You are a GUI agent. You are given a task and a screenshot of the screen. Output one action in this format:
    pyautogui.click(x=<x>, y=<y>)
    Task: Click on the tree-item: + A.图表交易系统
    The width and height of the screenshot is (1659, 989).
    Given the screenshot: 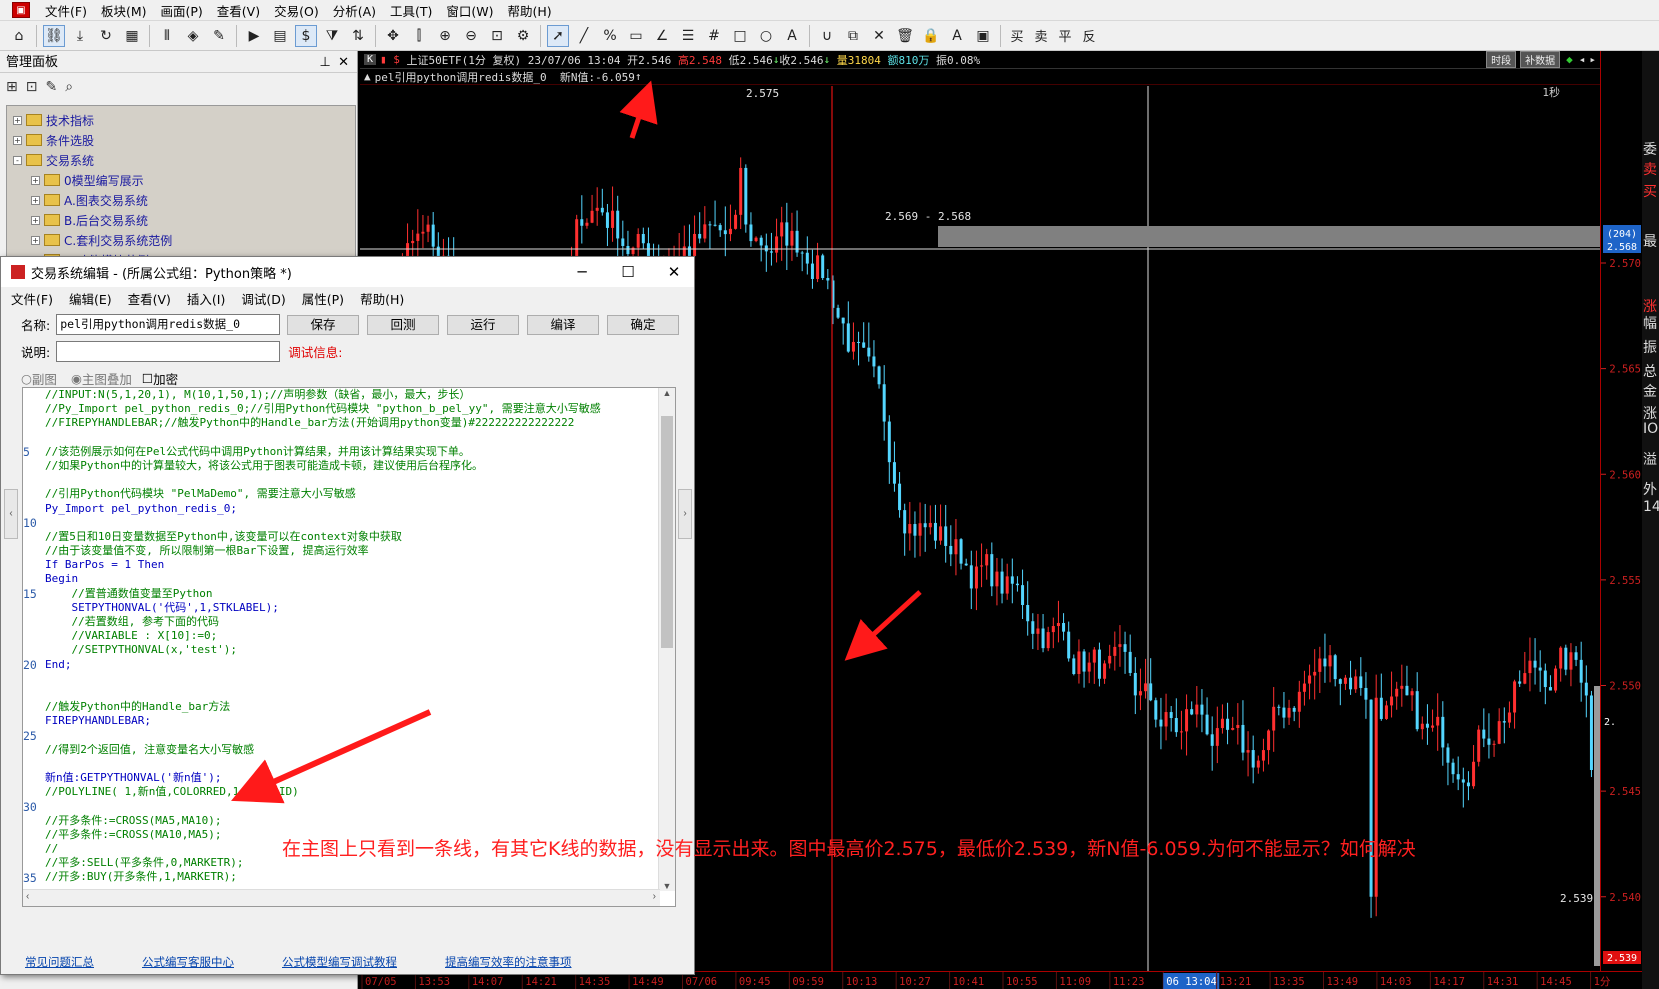 What is the action you would take?
    pyautogui.click(x=181, y=200)
    